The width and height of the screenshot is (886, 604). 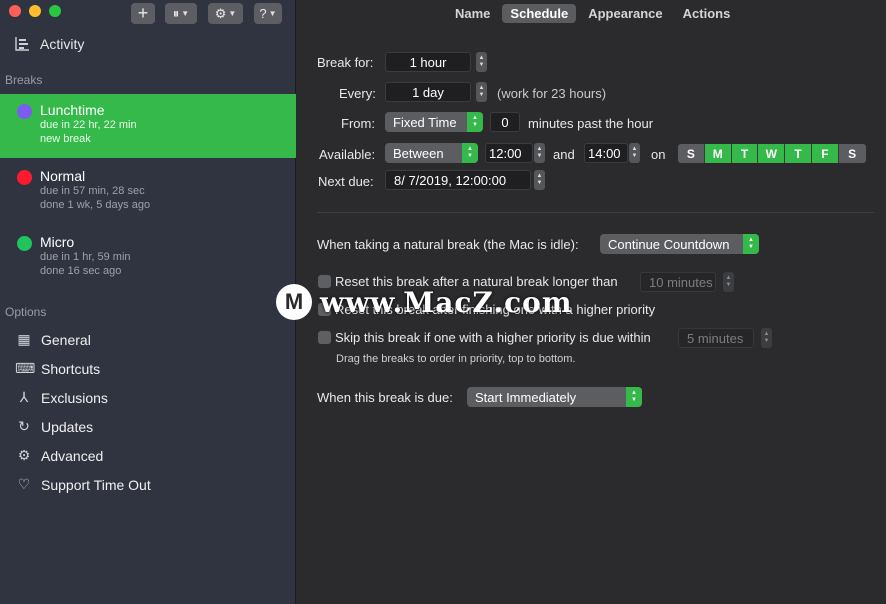 I want to click on day-toggle-tuesday: T, so click(x=745, y=153).